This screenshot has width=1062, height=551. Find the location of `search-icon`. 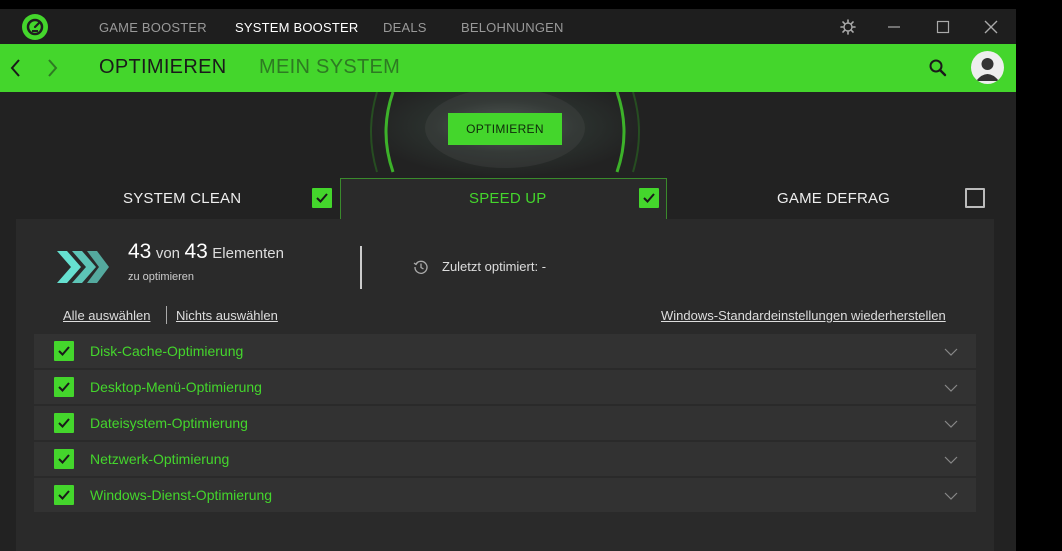

search-icon is located at coordinates (938, 68).